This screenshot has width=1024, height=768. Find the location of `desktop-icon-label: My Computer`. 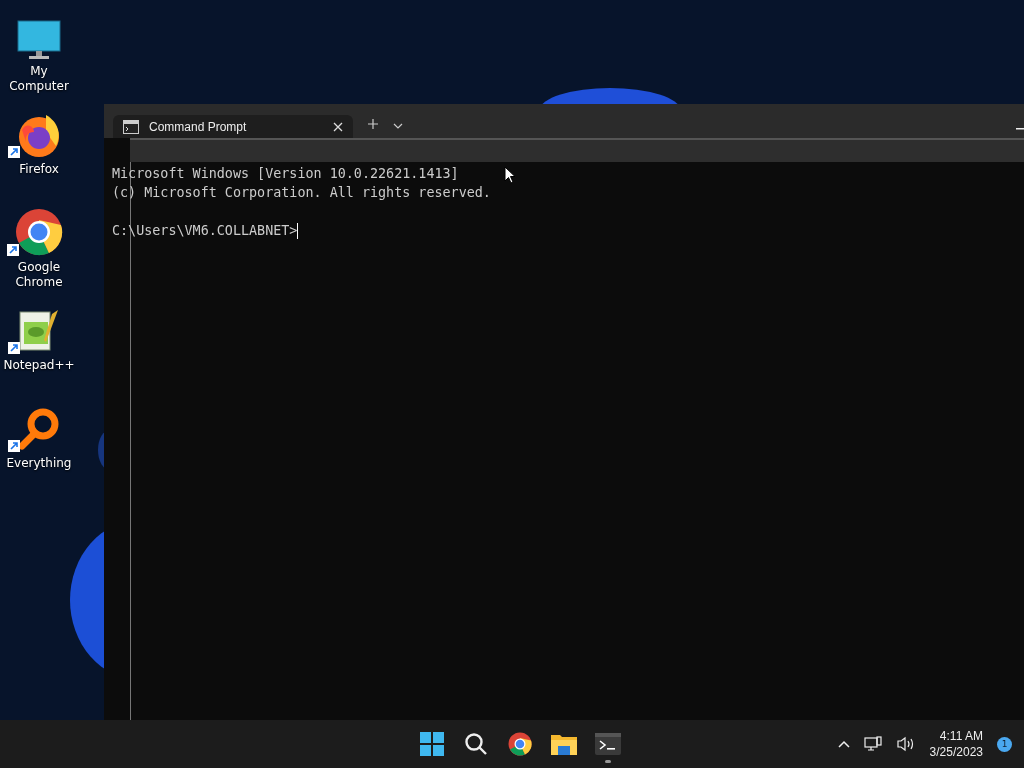

desktop-icon-label: My Computer is located at coordinates (39, 79).